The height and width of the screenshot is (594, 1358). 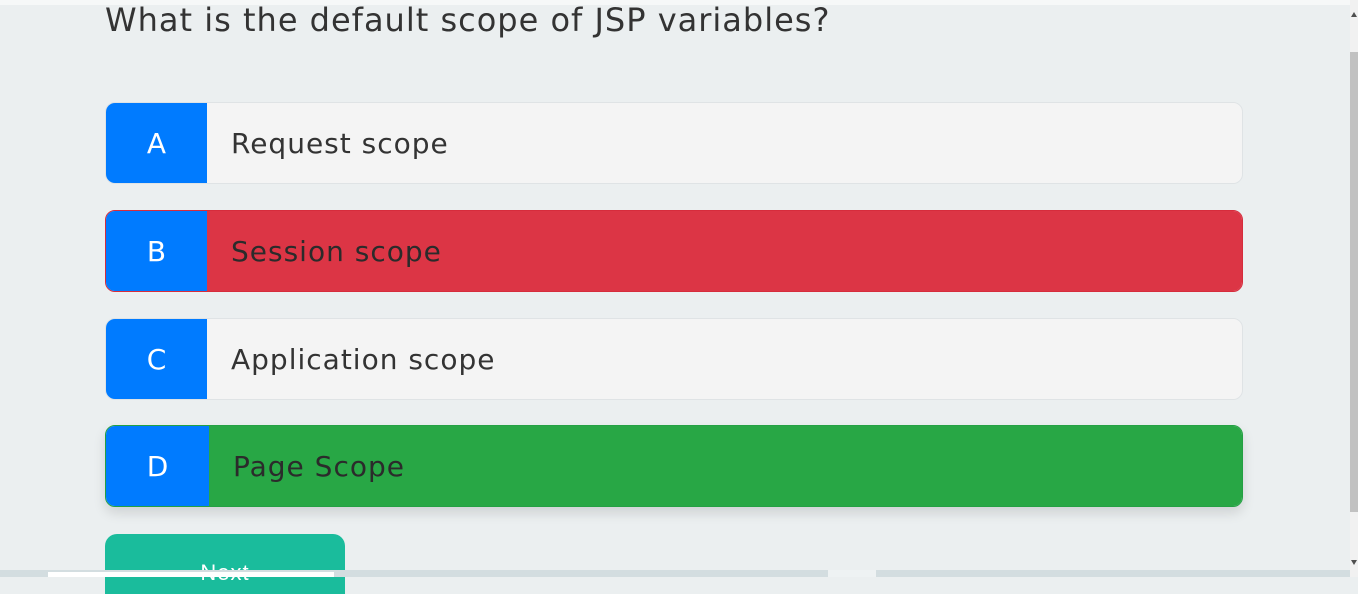 I want to click on option-a-letter: A, so click(x=156, y=143).